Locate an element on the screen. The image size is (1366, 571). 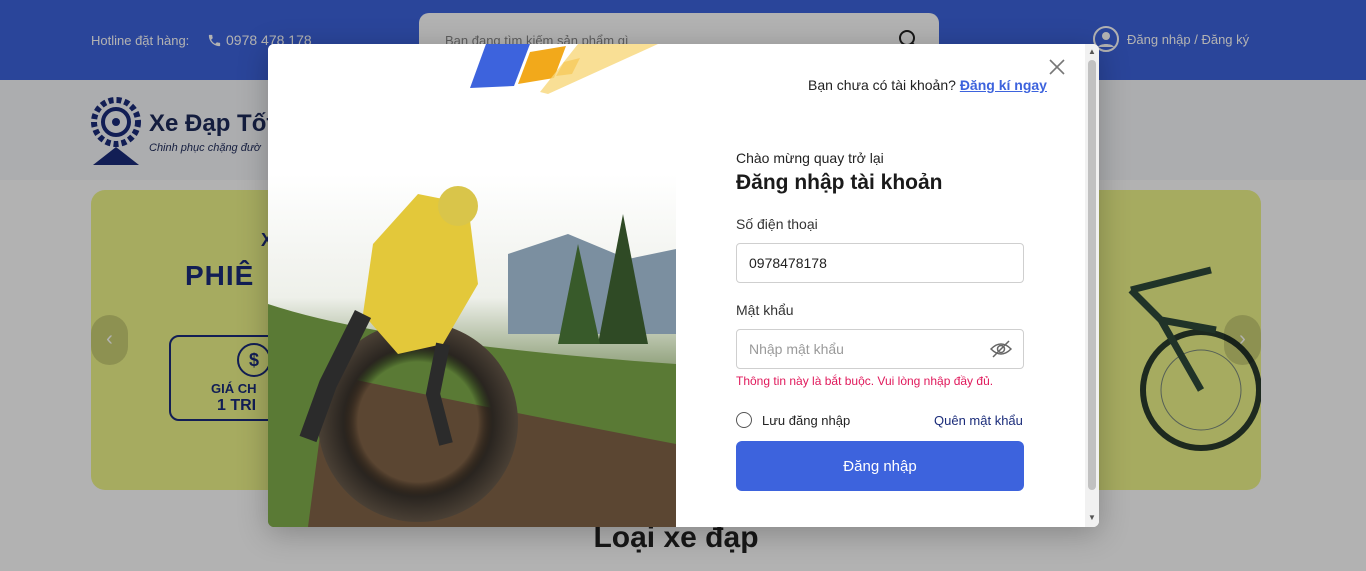
phone-label: Số điện thoại is located at coordinates (777, 224).